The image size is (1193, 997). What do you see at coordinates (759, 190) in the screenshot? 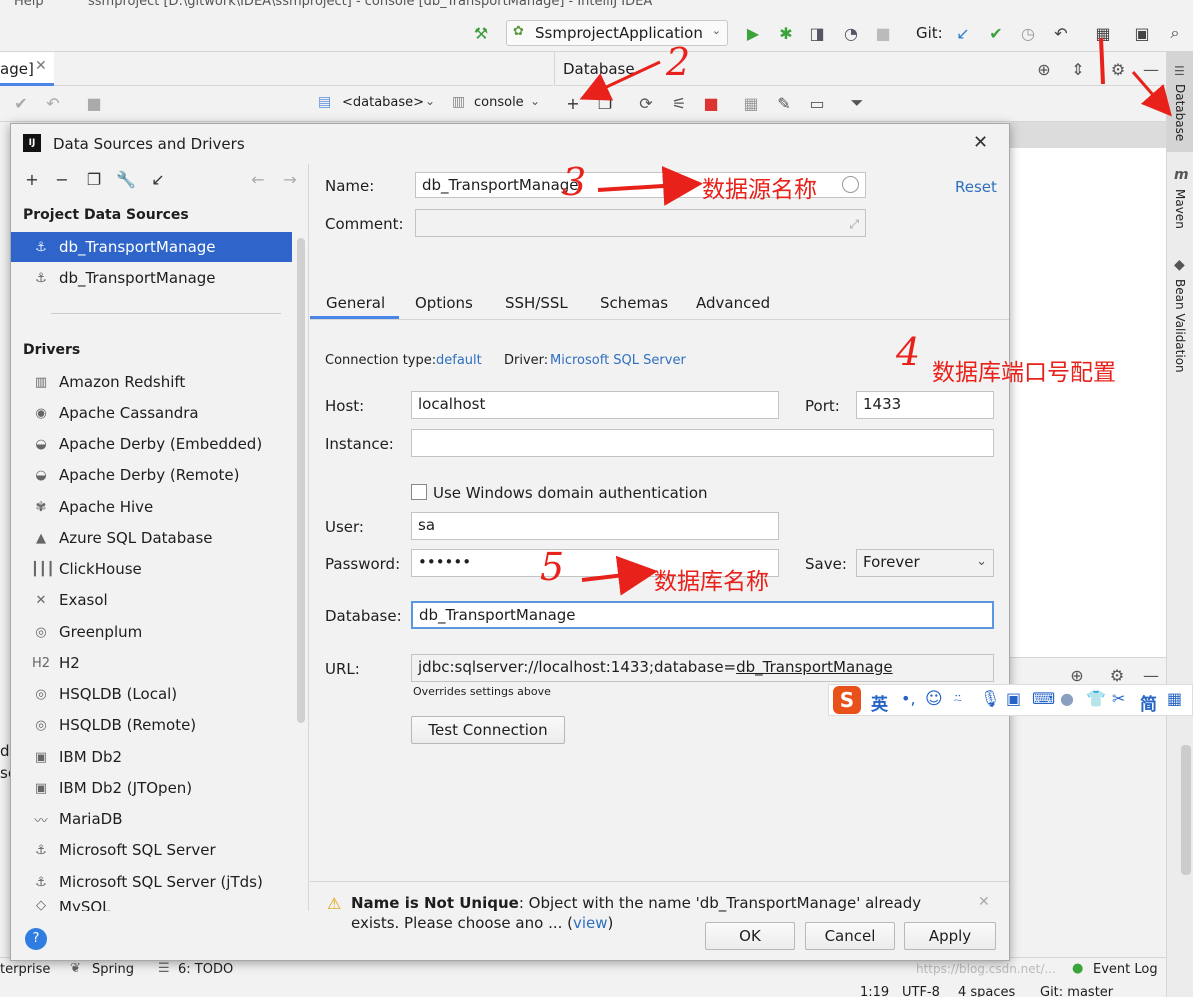
I see `annotation-name-note: 数据源名称` at bounding box center [759, 190].